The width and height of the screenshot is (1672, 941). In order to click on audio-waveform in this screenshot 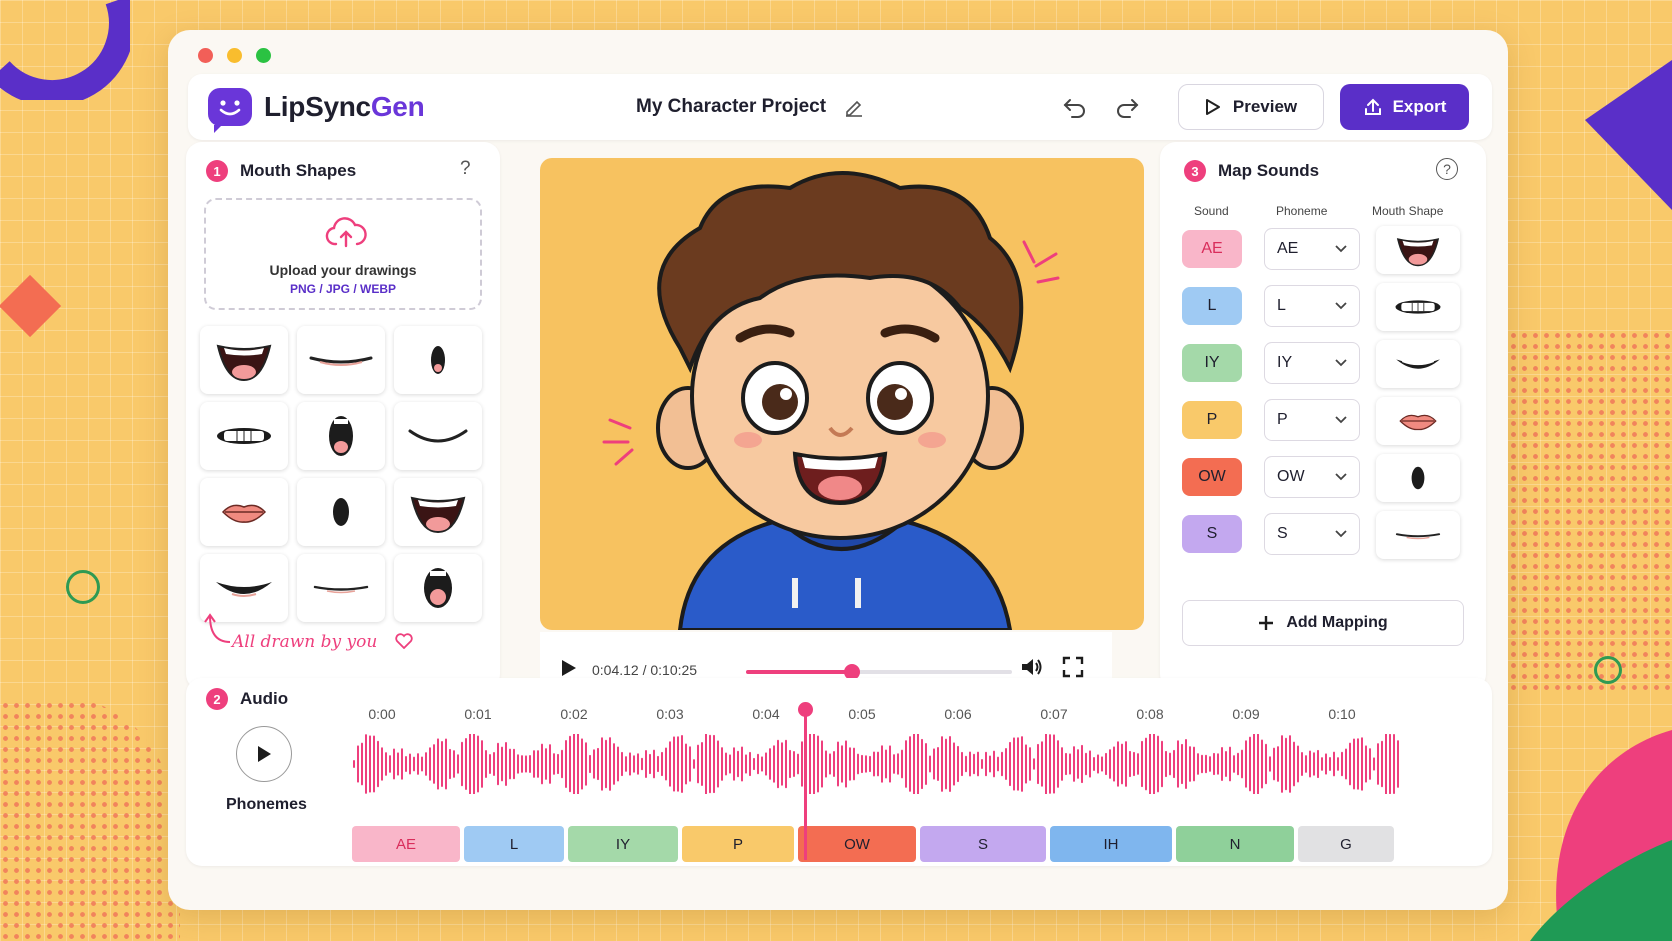, I will do `click(877, 764)`.